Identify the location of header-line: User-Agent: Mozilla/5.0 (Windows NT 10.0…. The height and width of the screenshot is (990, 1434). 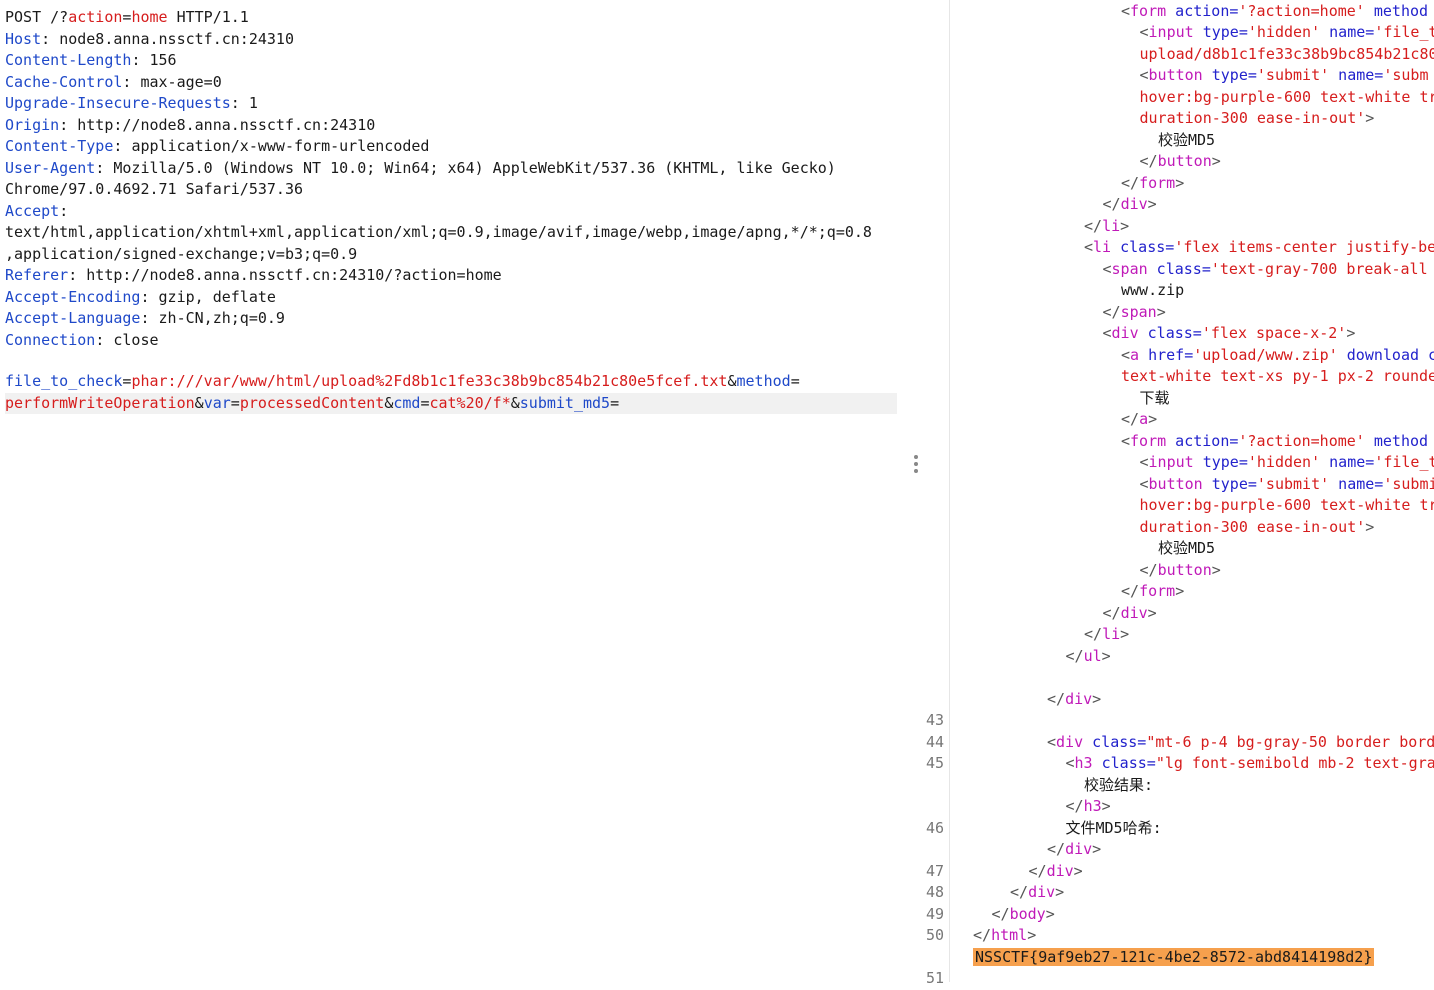
(420, 169).